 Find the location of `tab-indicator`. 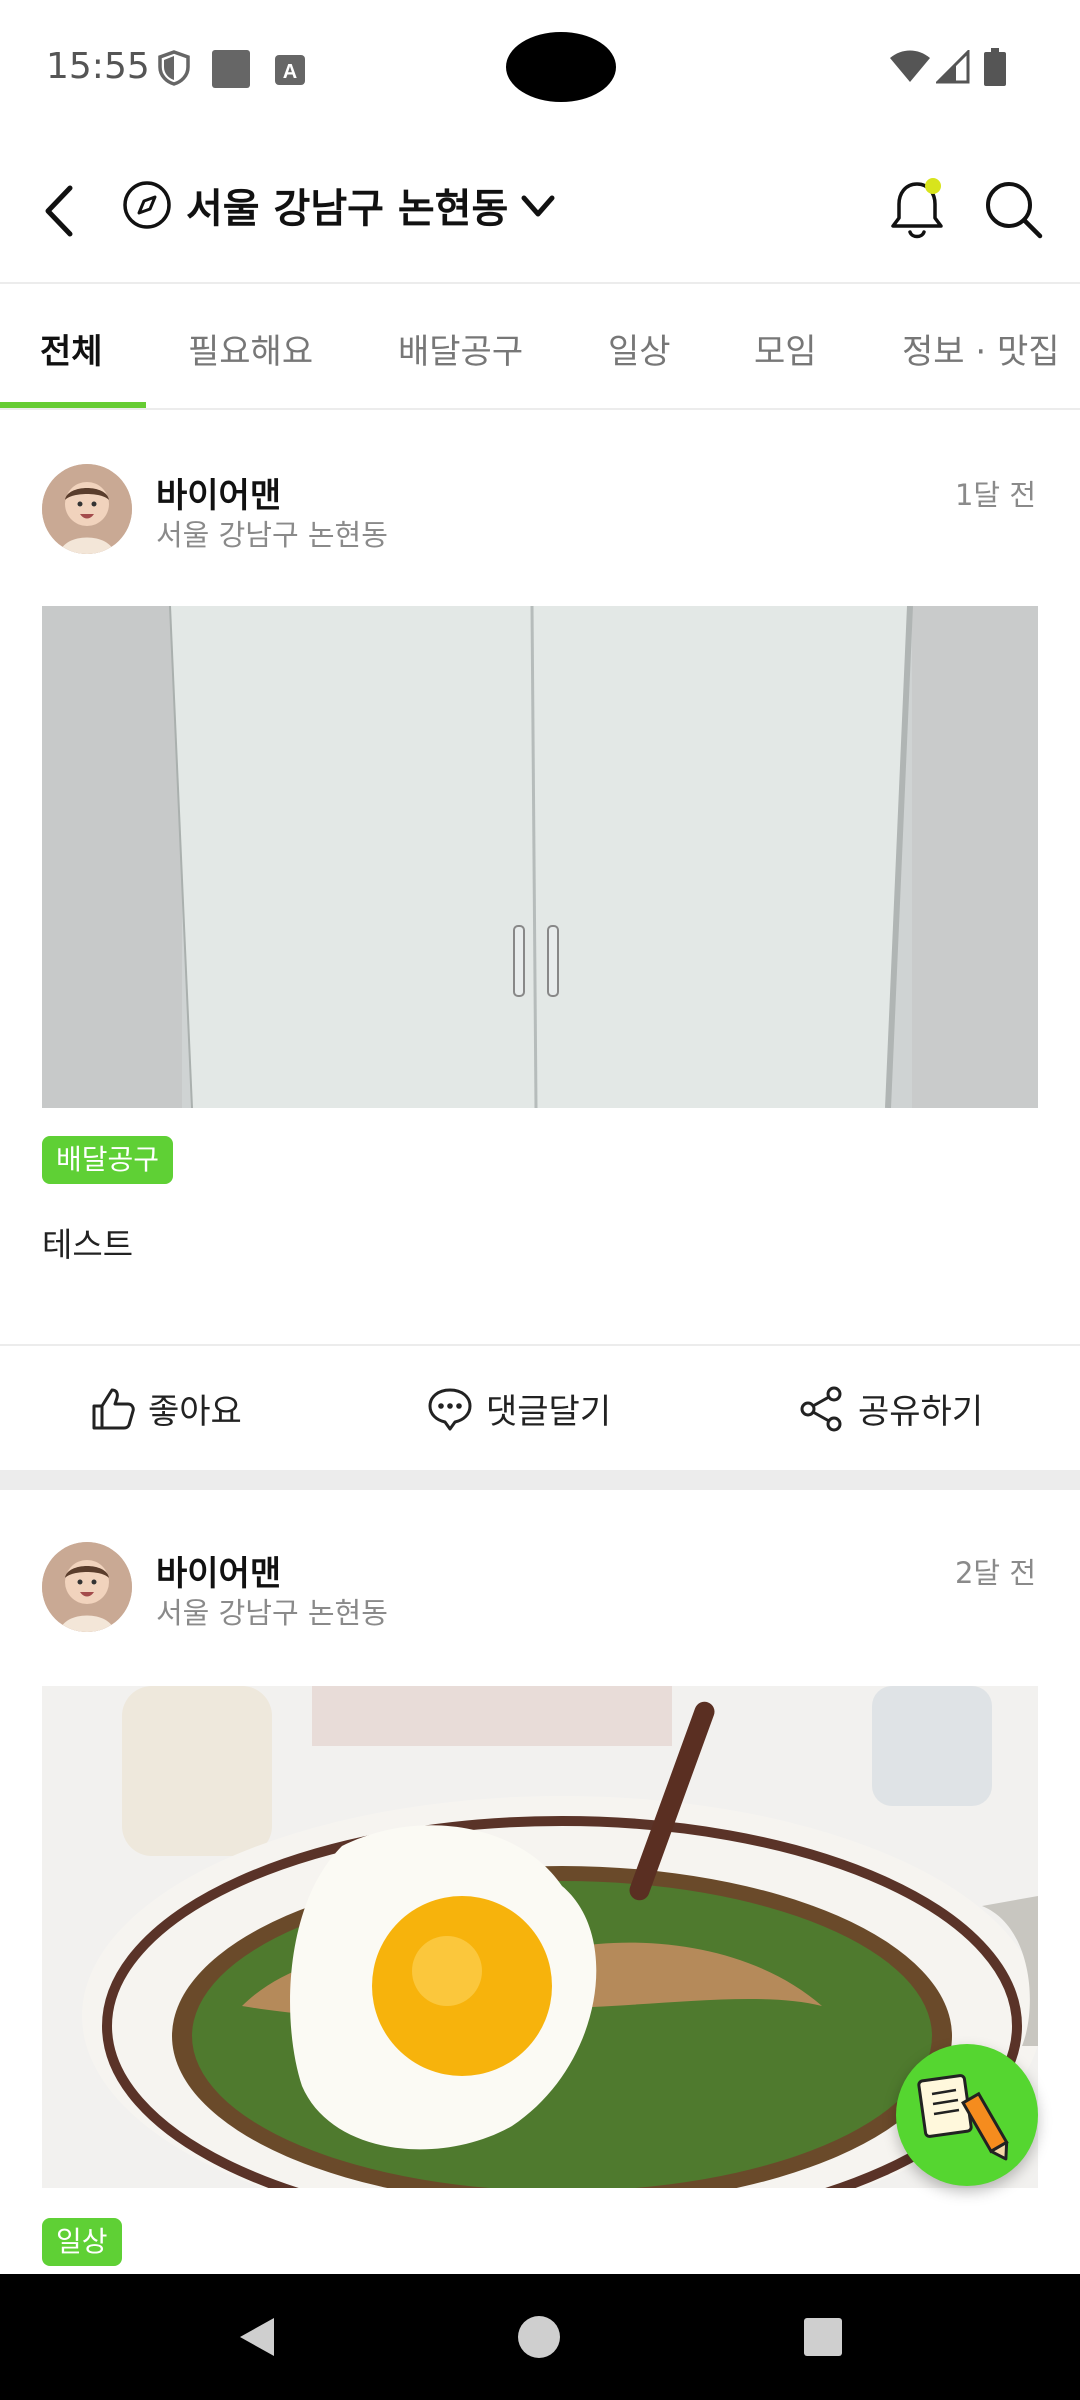

tab-indicator is located at coordinates (73, 405).